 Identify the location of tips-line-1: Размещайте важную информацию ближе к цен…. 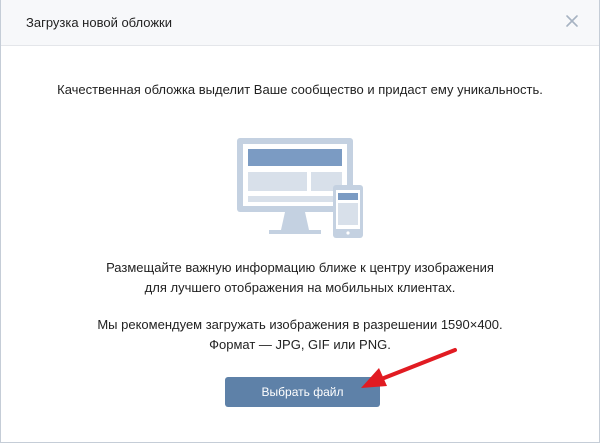
(300, 267).